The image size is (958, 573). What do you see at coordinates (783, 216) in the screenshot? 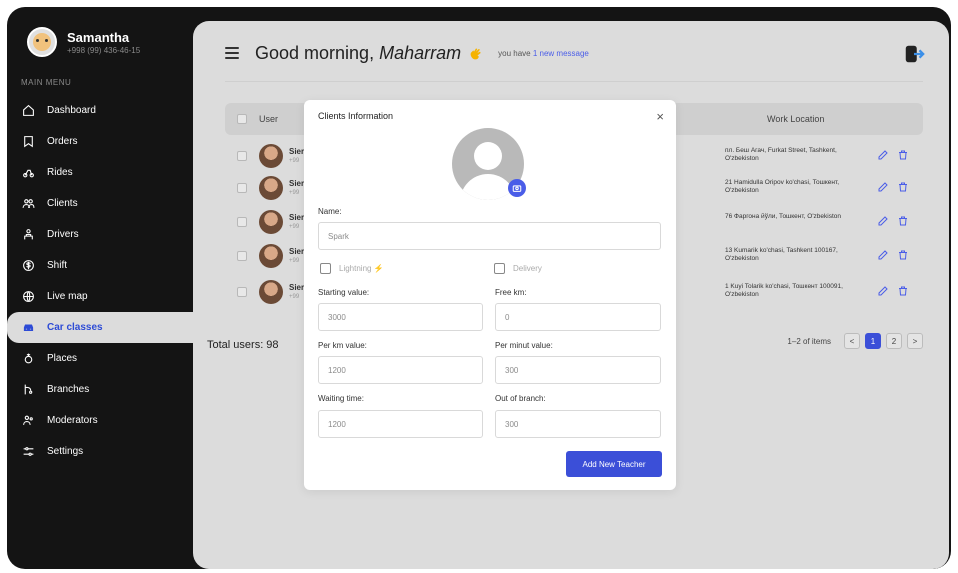
I see `work-location: 76 Фаргона йўли, Тошкент, O'zbekiston` at bounding box center [783, 216].